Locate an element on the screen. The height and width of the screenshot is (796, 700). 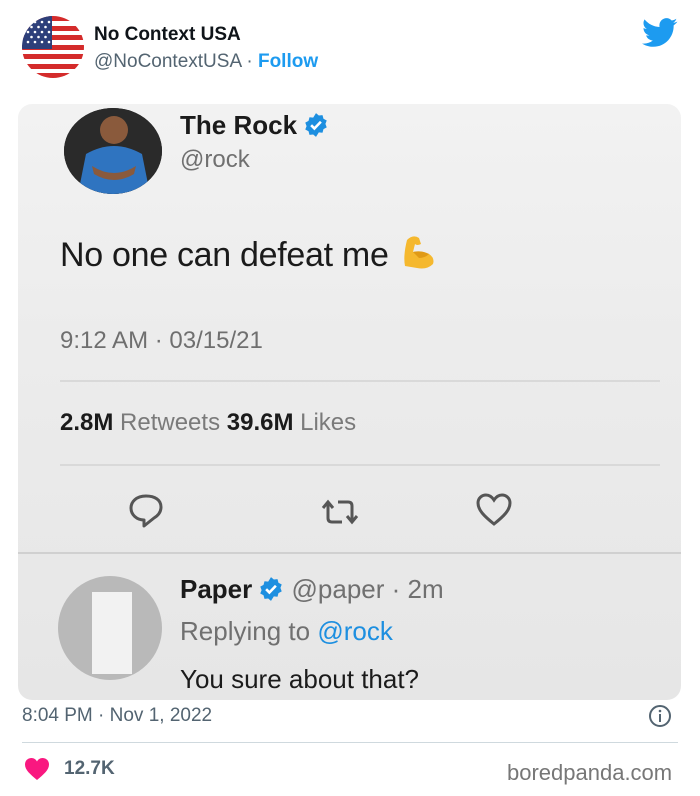
watermark: boredpanda.com is located at coordinates (590, 772).